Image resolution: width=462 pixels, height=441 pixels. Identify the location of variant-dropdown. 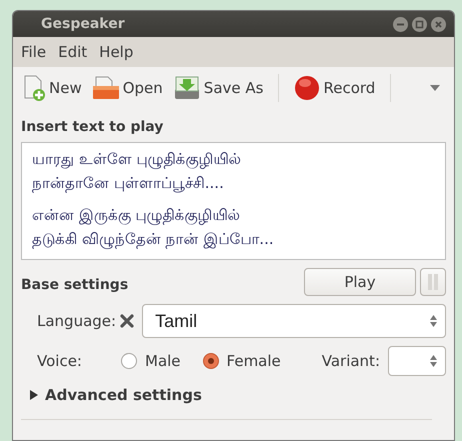
(417, 361).